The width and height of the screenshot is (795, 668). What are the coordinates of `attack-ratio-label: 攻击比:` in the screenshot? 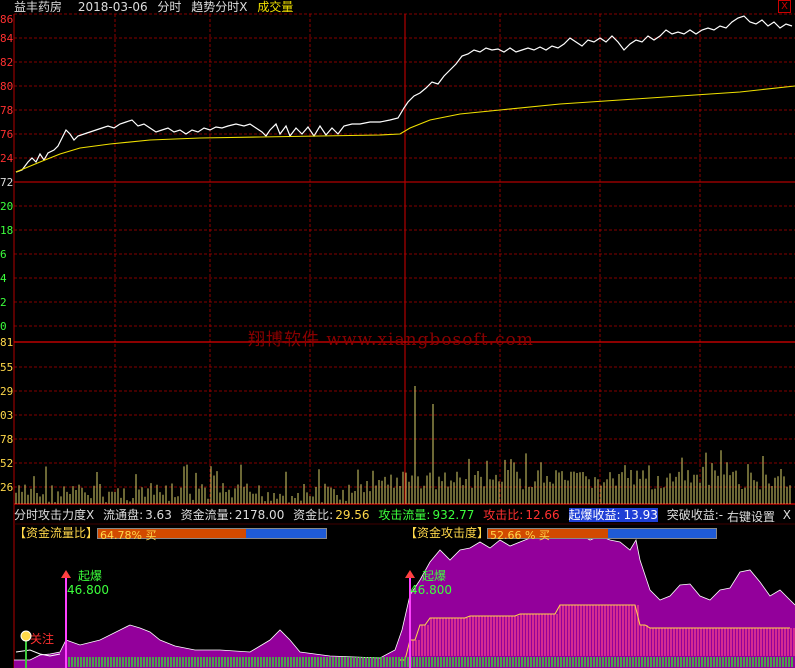 It's located at (503, 515).